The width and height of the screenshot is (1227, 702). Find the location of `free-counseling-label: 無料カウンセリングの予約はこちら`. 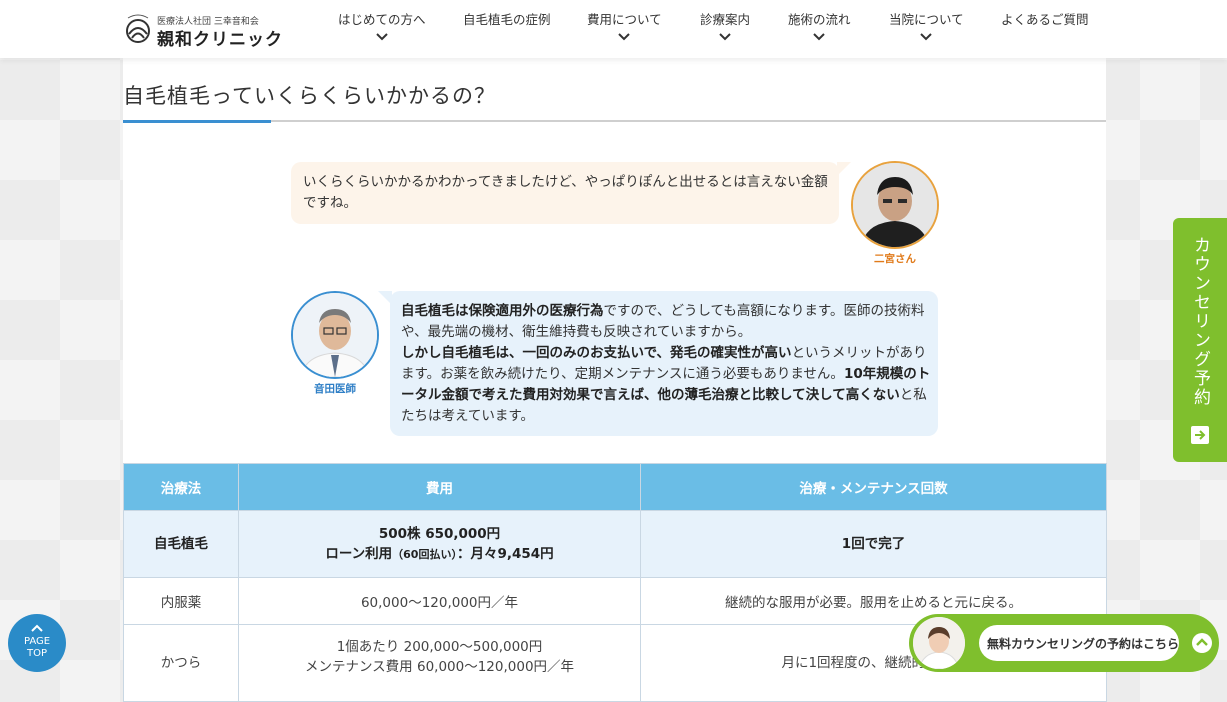

free-counseling-label: 無料カウンセリングの予約はこちら is located at coordinates (1083, 644).